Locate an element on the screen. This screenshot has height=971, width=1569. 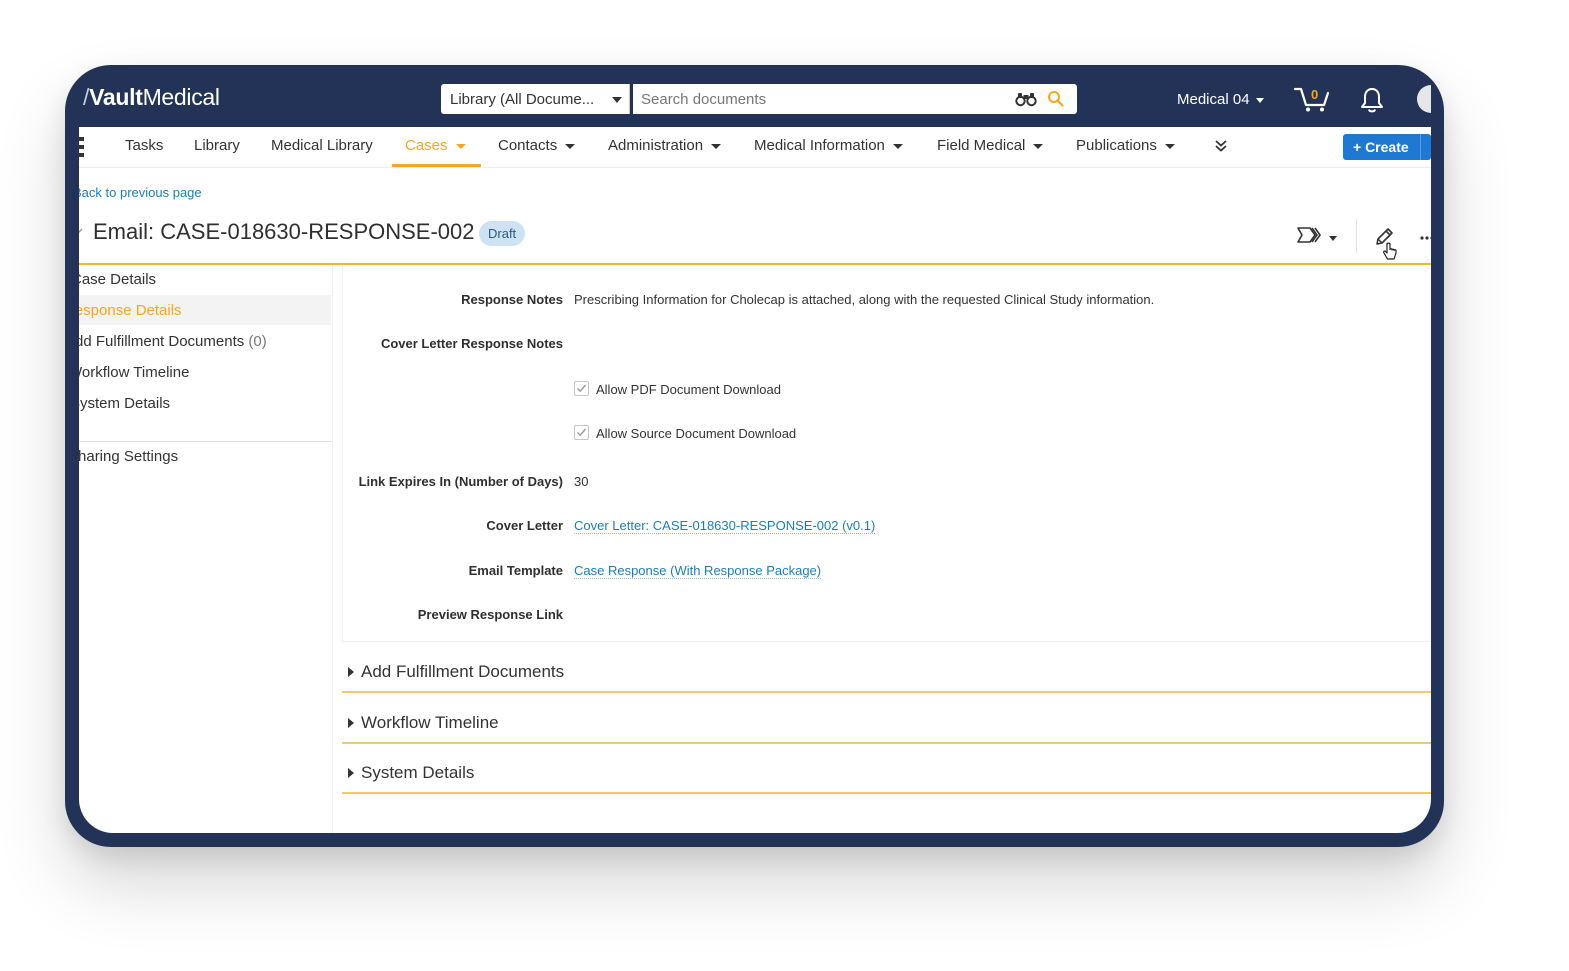
back-to-previous-page-link: Back to previous page is located at coordinates (140, 192).